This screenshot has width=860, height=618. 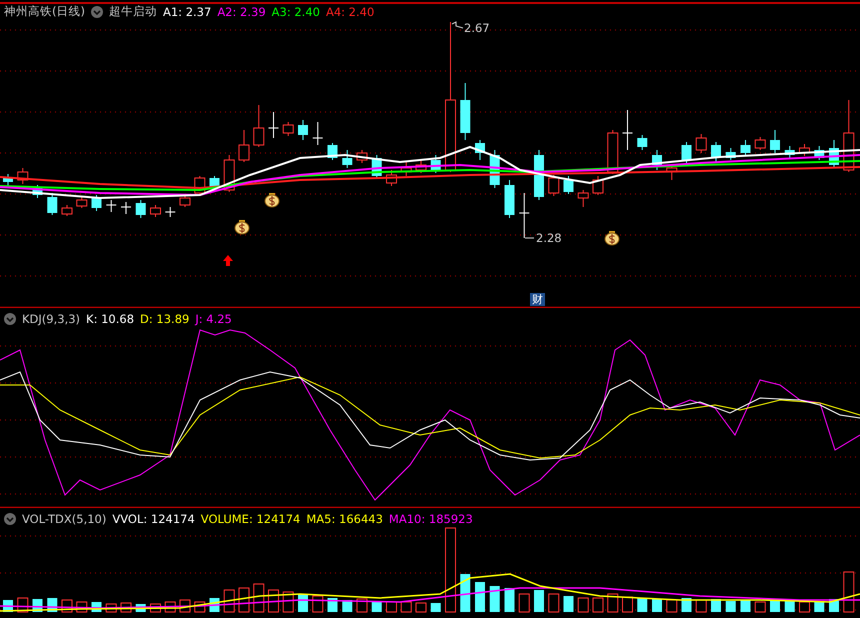 What do you see at coordinates (110, 319) in the screenshot?
I see `indicator-value: K: 10.68` at bounding box center [110, 319].